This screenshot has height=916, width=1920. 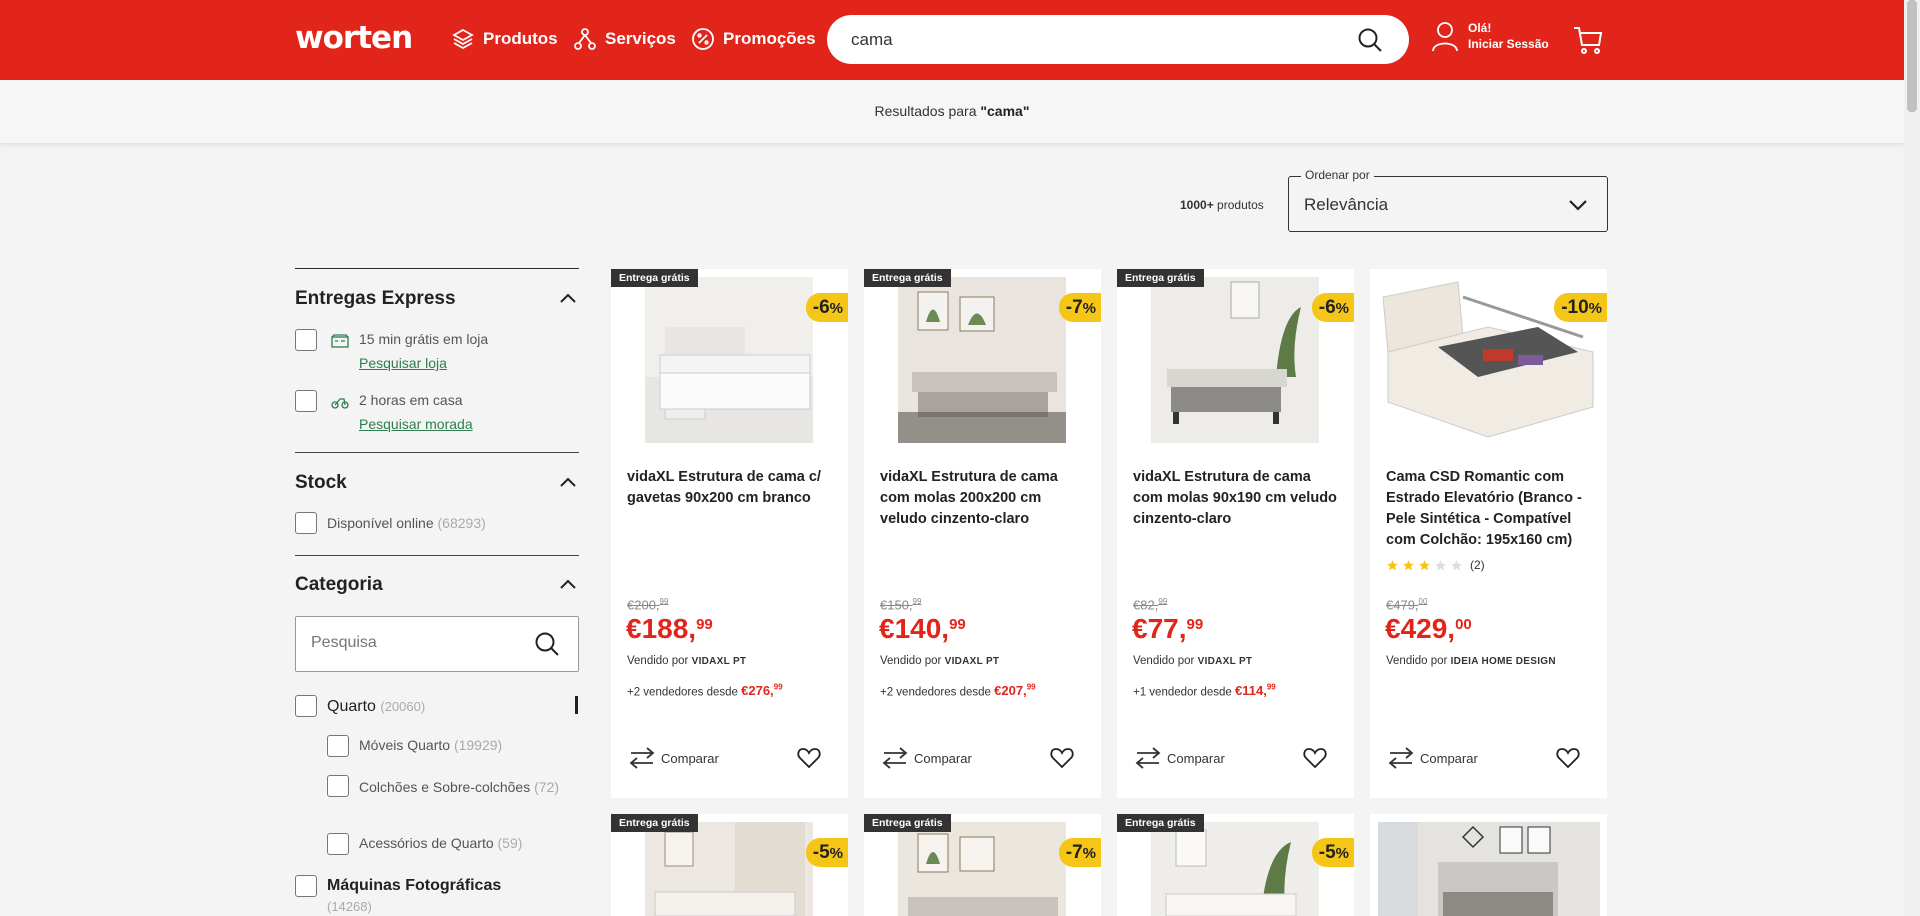 What do you see at coordinates (1195, 624) in the screenshot?
I see `price-cents: 99` at bounding box center [1195, 624].